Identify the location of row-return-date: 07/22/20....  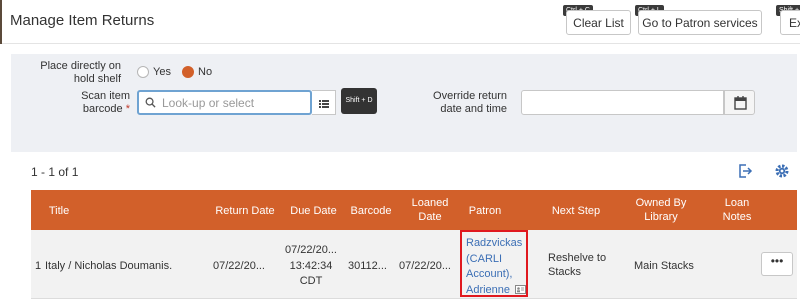
(239, 266).